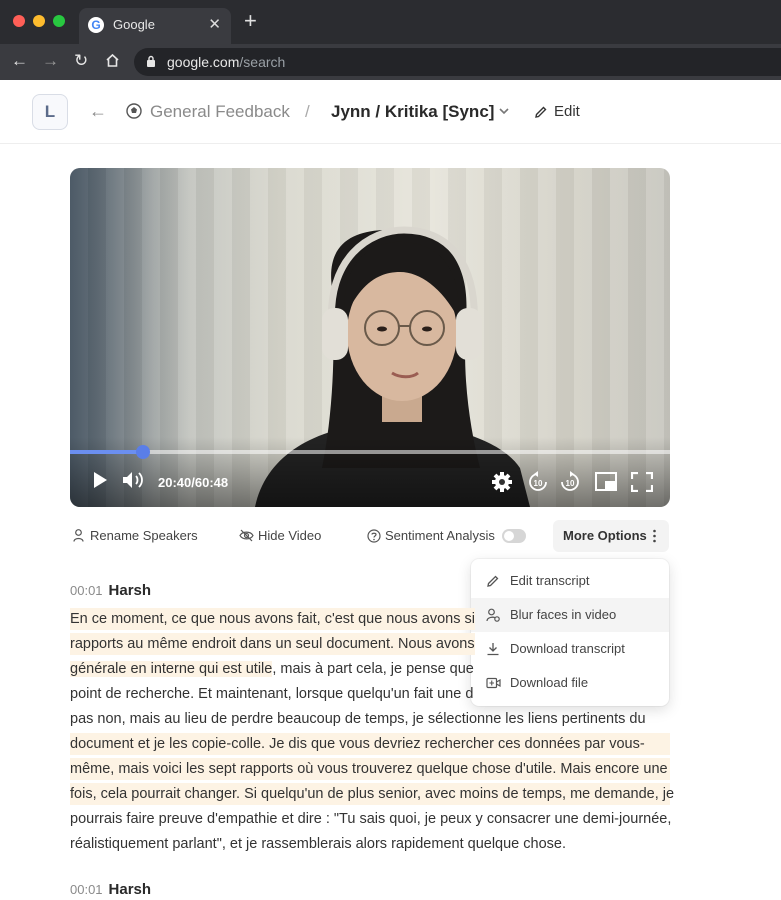  I want to click on fullscreen-icon, so click(642, 482).